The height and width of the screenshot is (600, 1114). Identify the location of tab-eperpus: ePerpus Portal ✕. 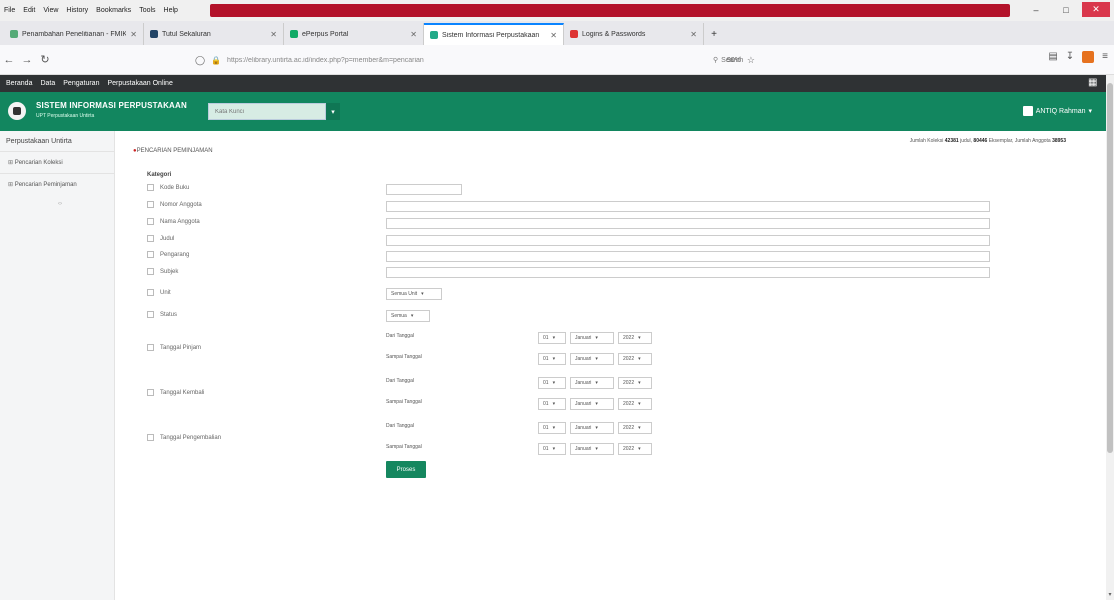
(354, 34).